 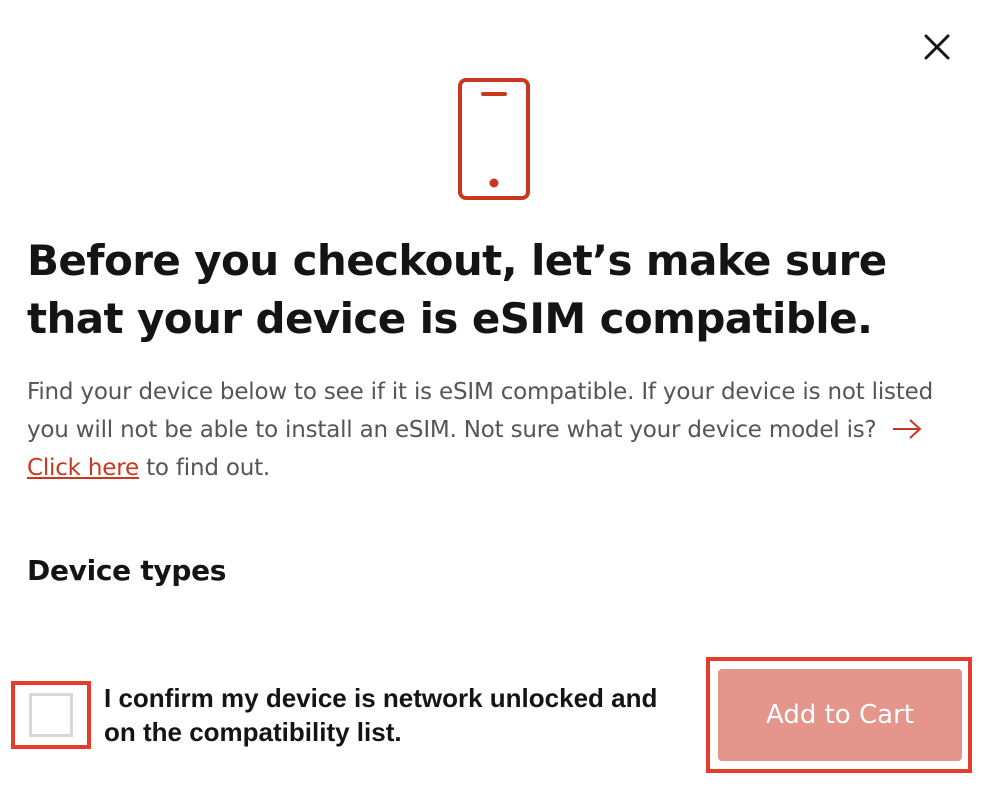 I want to click on checkbox-highlight, so click(x=51, y=715).